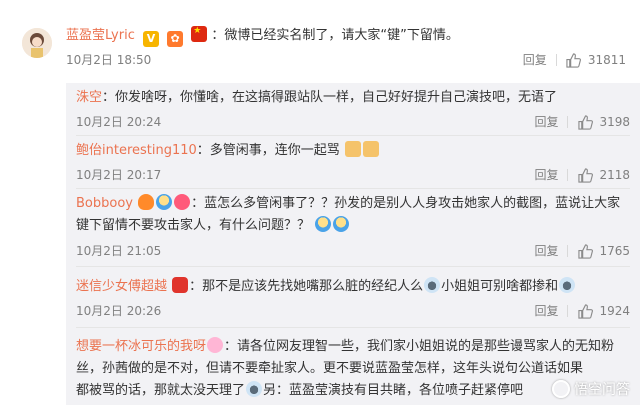 The width and height of the screenshot is (640, 405). I want to click on emoji-icon, so click(254, 389).